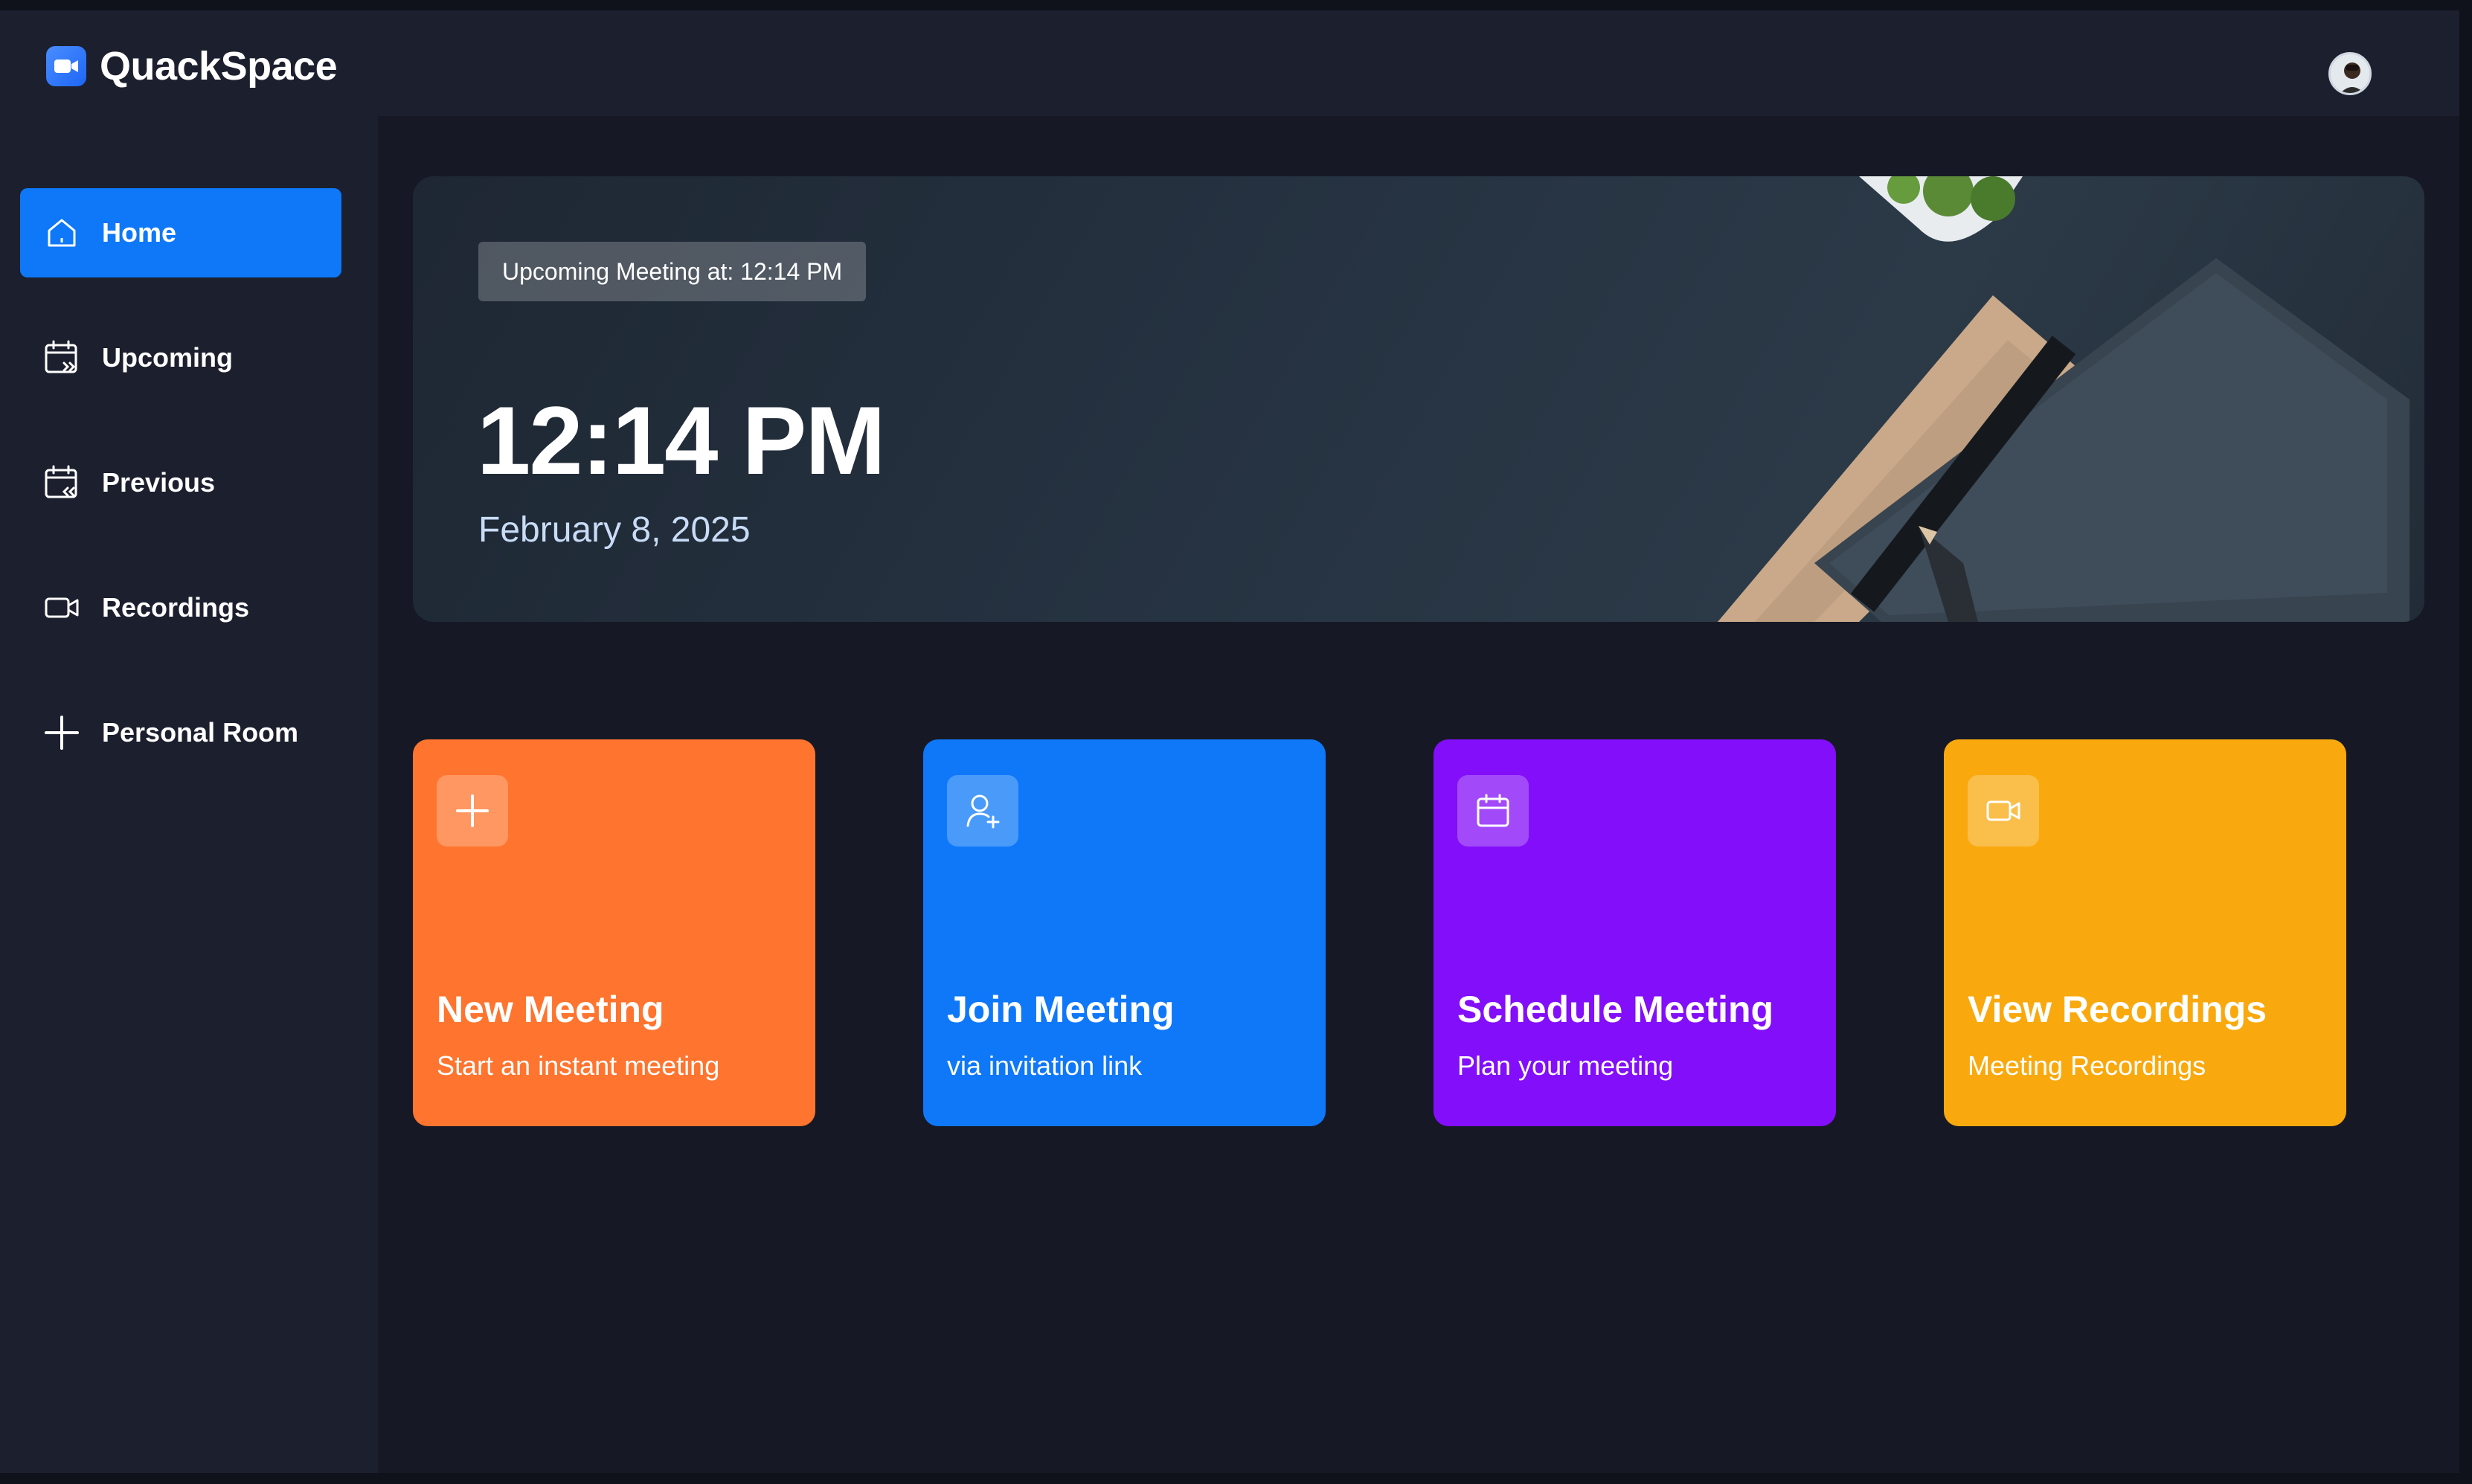 This screenshot has width=2472, height=1484. I want to click on sidebar-item-home: Home, so click(181, 232).